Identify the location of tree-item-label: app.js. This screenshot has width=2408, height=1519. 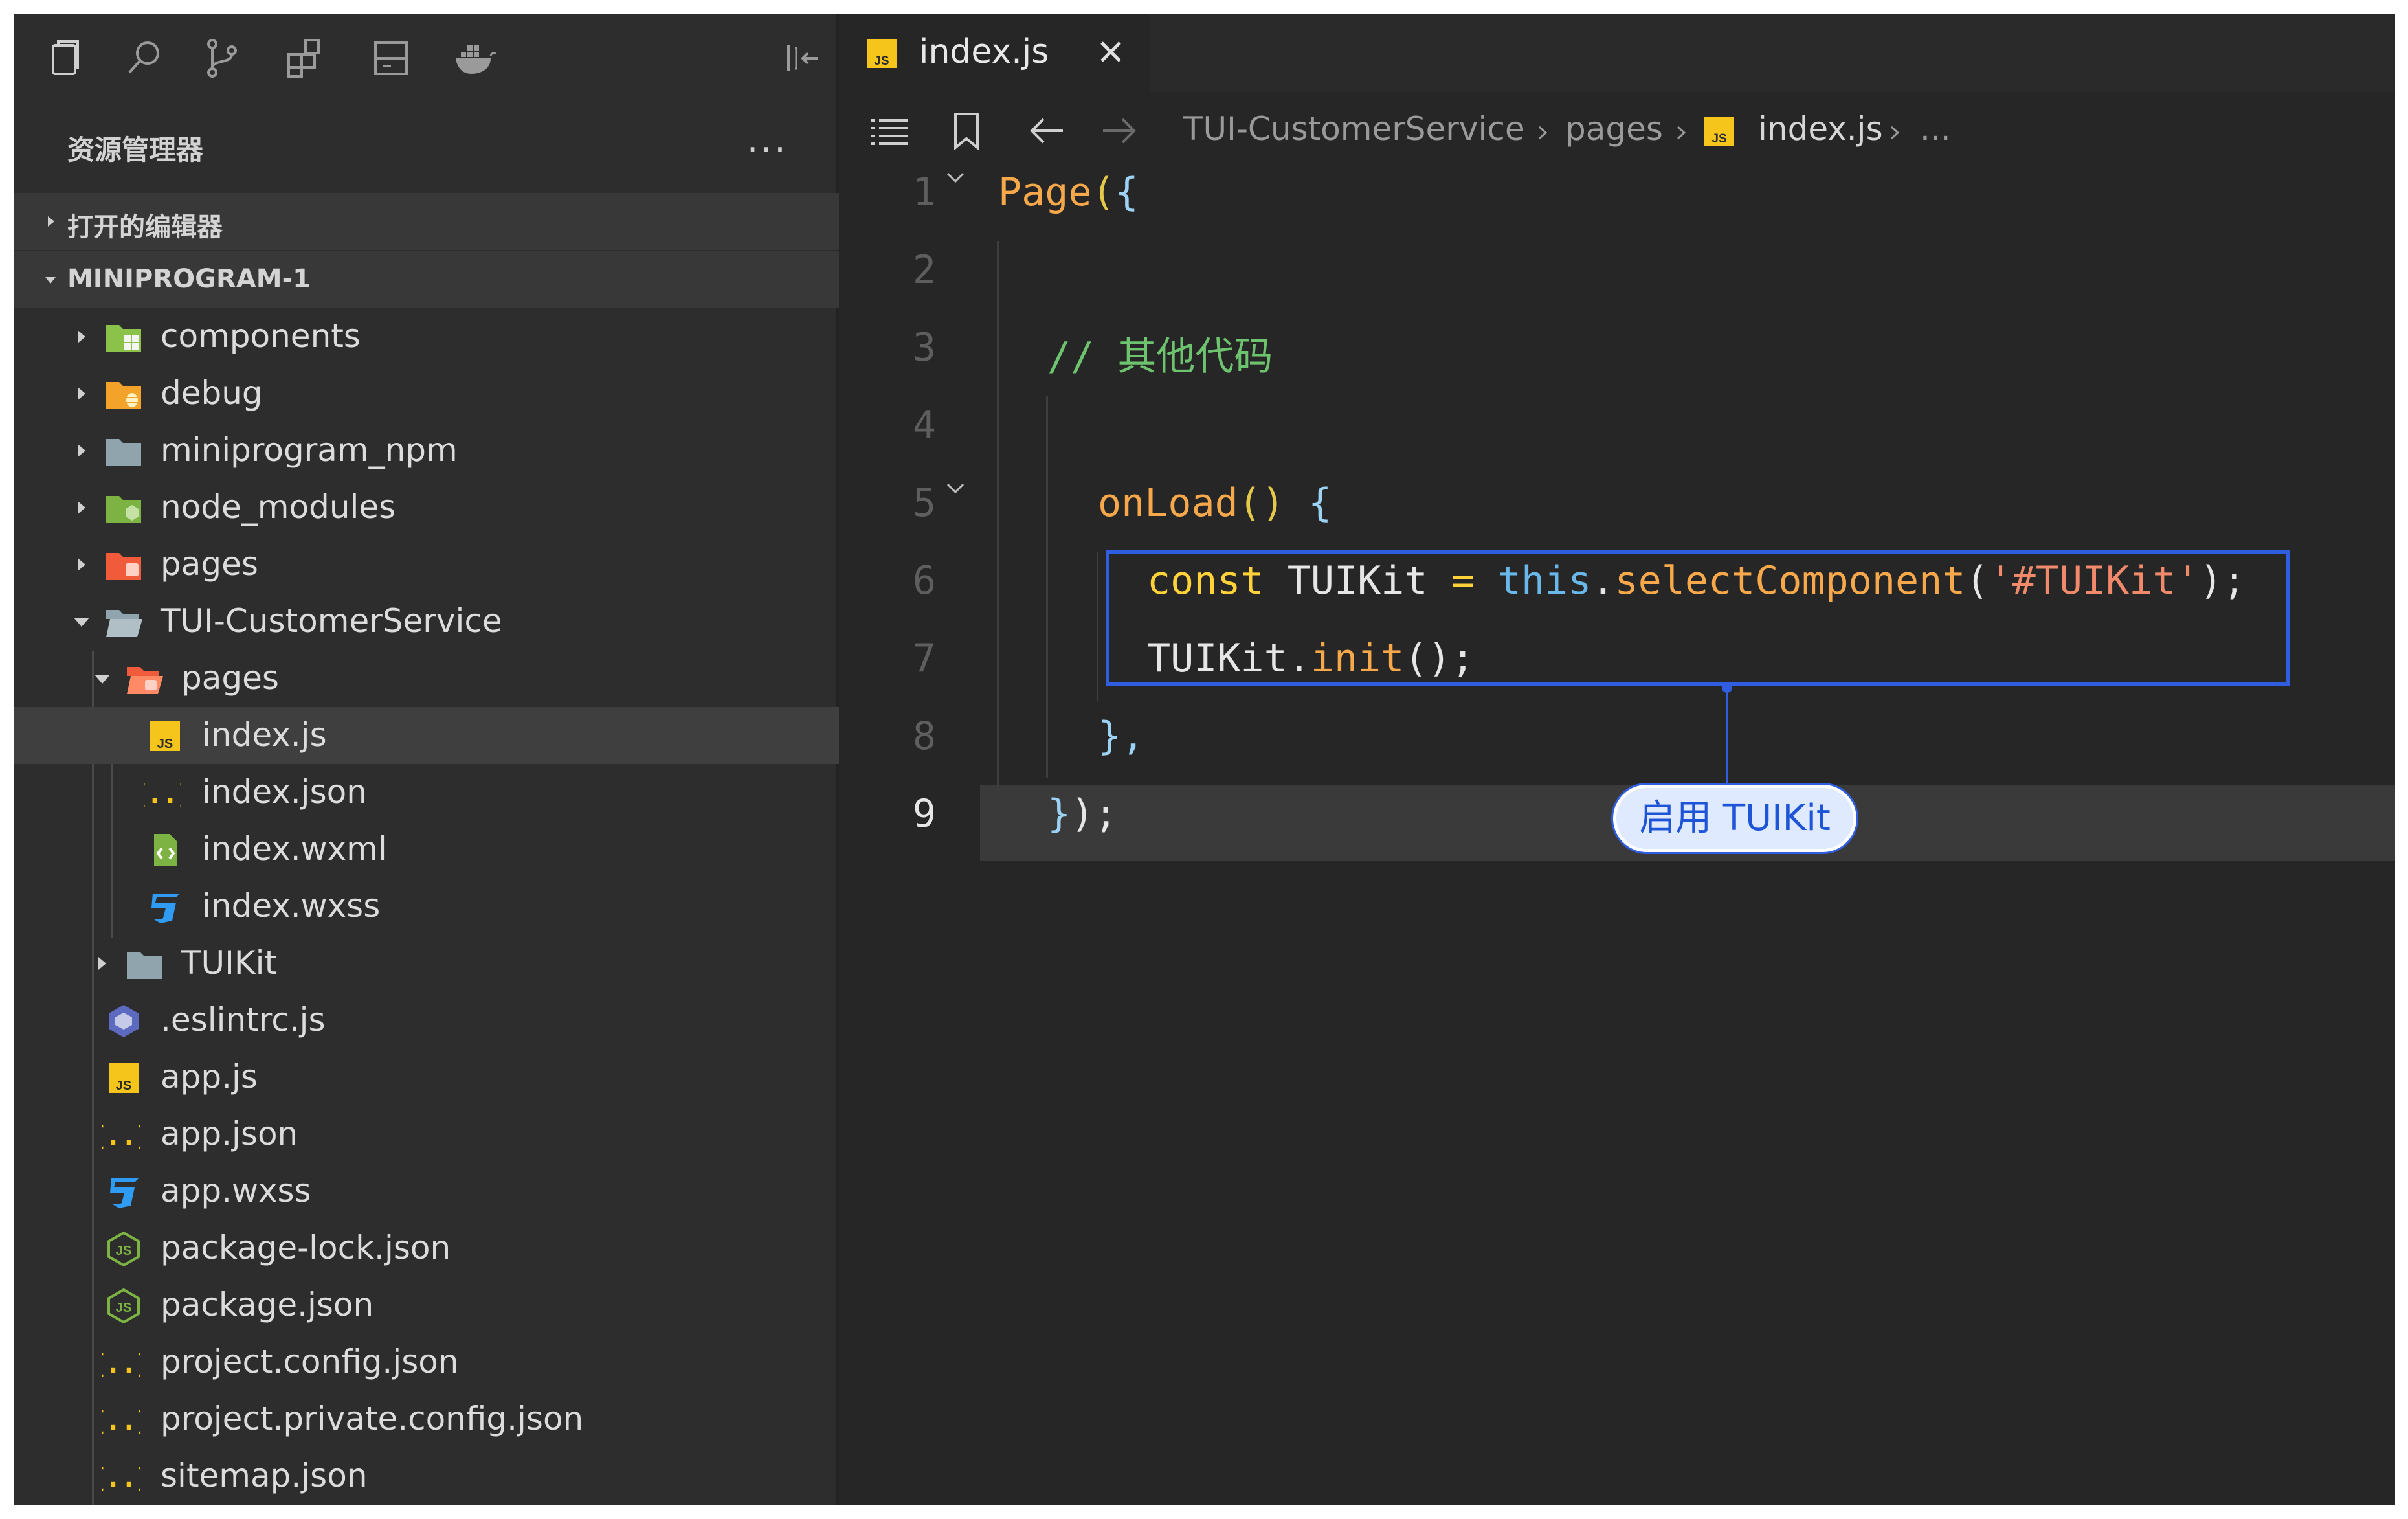
(210, 1077).